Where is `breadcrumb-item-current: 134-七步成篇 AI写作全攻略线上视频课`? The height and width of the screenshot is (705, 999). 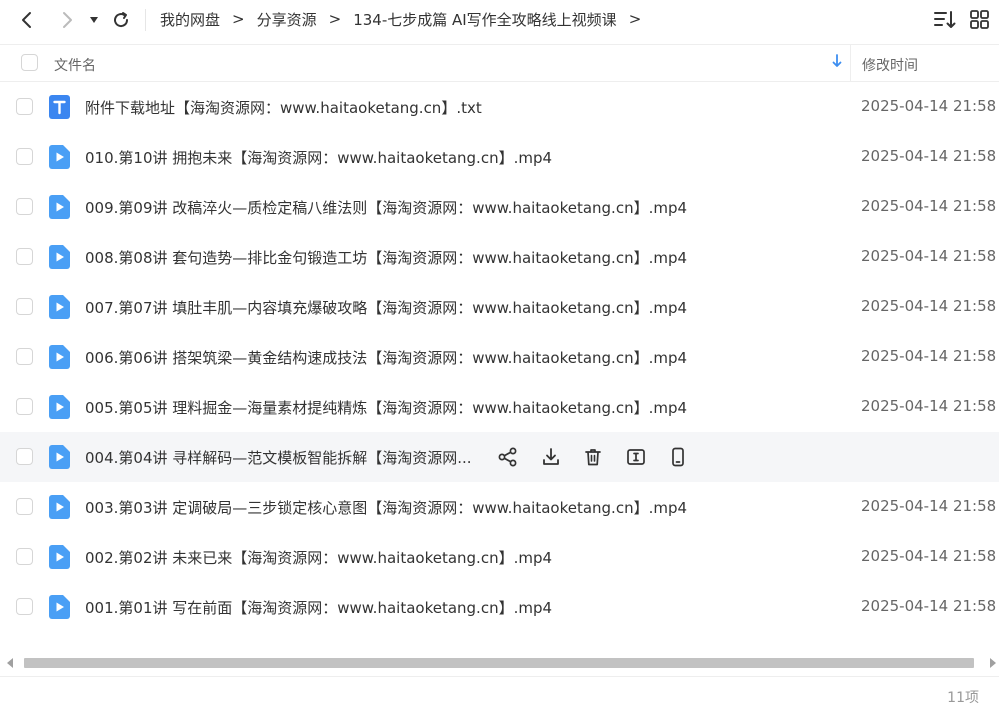 breadcrumb-item-current: 134-七步成篇 AI写作全攻略线上视频课 is located at coordinates (485, 19).